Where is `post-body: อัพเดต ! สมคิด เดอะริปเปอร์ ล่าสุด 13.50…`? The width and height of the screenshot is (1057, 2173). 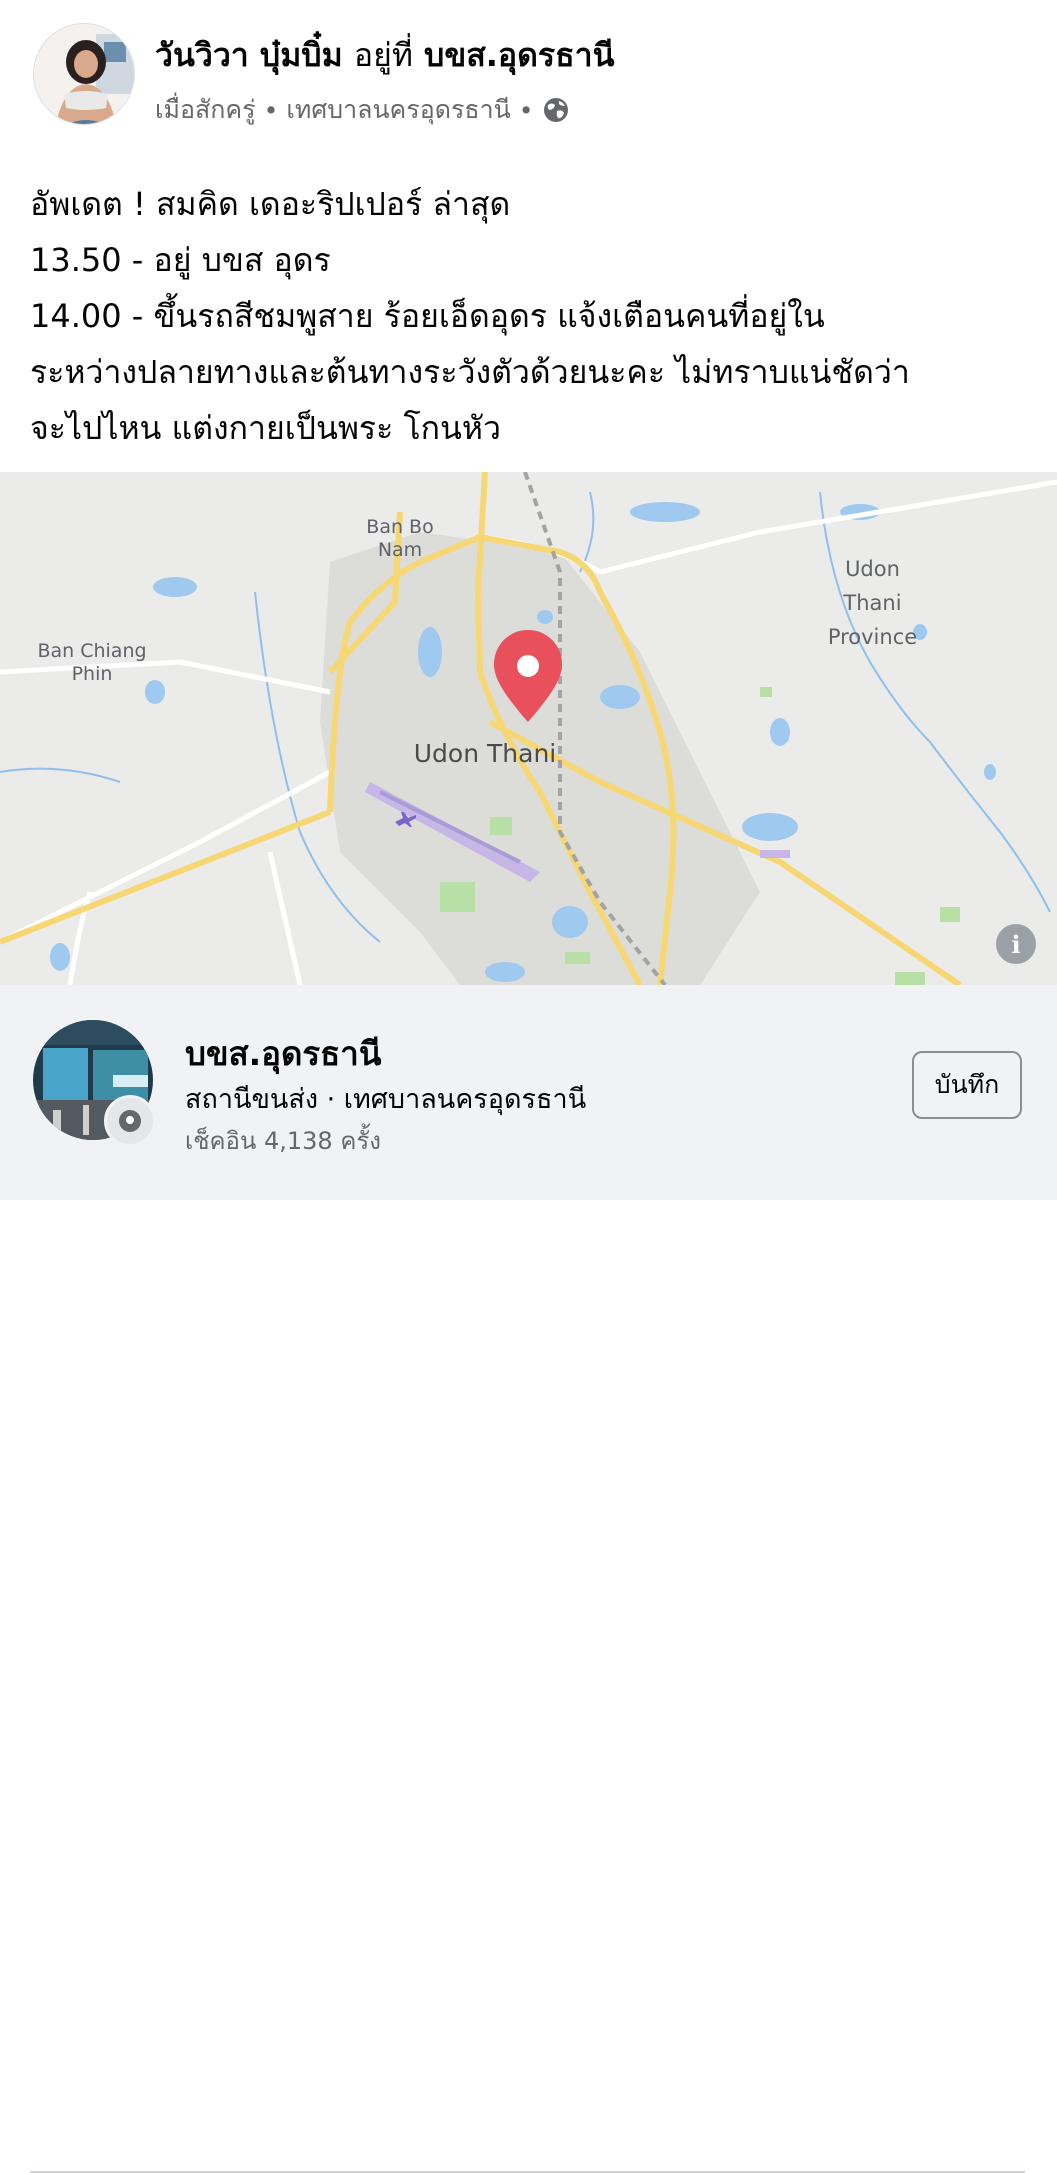
post-body: อัพเดต ! สมคิด เดอะริปเปอร์ ล่าสุด 13.50… is located at coordinates (535, 316).